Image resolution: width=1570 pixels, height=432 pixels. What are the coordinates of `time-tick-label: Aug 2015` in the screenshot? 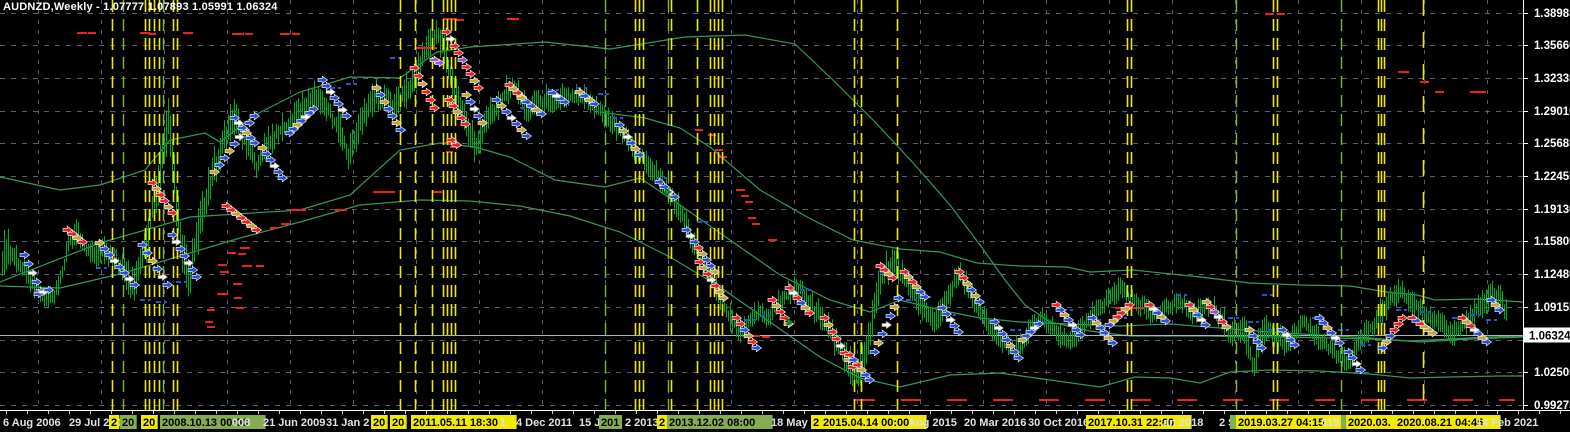 It's located at (932, 423).